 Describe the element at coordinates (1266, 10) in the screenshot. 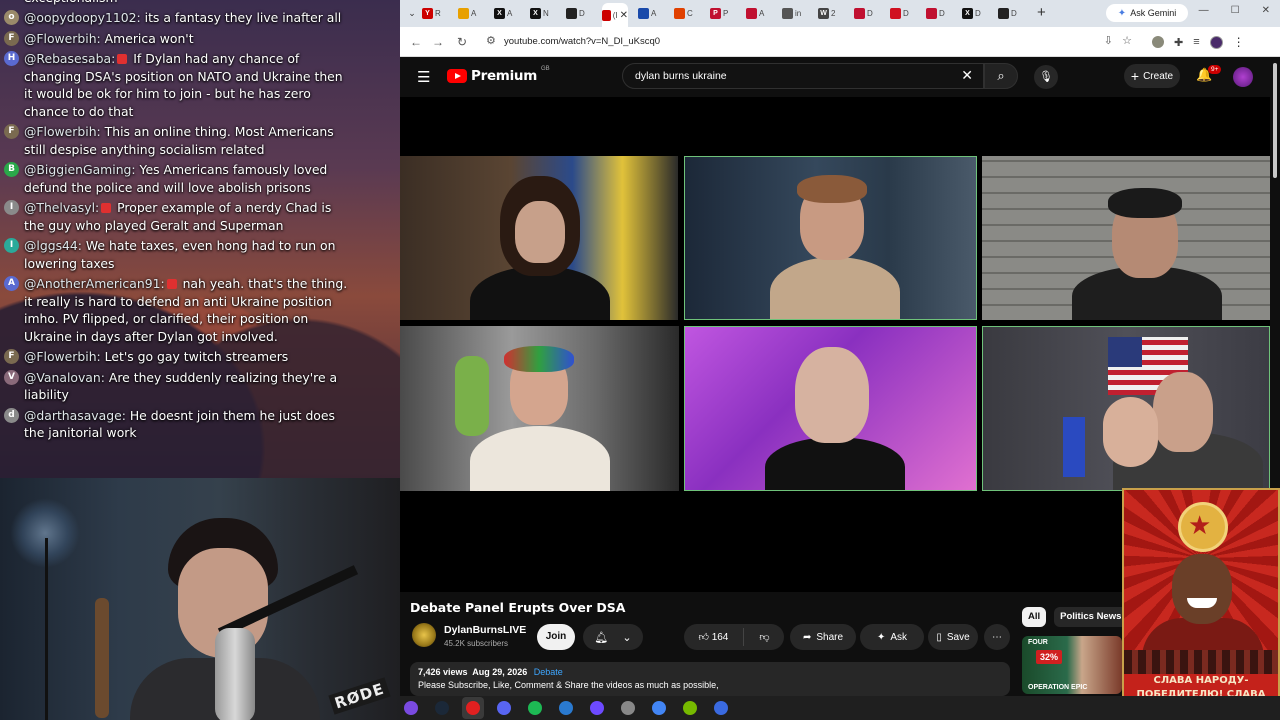

I see `close-window-button: ✕` at that location.